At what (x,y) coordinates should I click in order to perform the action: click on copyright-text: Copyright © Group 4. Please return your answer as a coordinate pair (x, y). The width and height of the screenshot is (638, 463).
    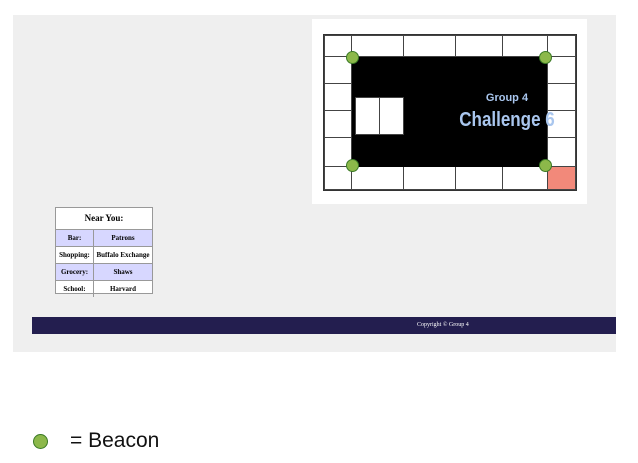
    Looking at the image, I should click on (443, 325).